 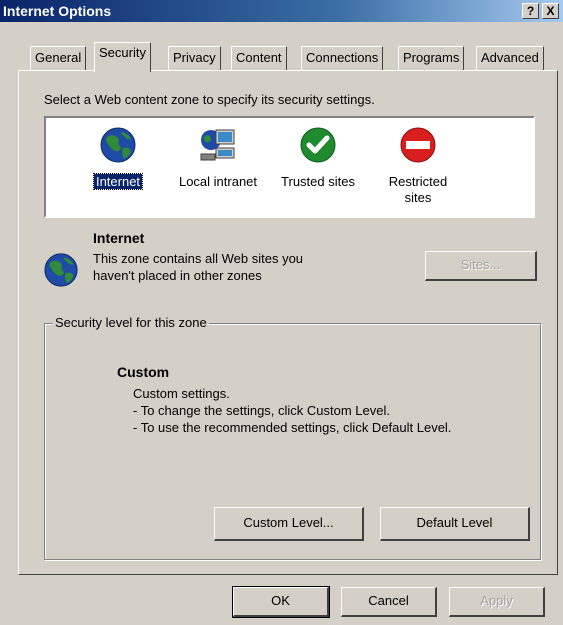 What do you see at coordinates (497, 602) in the screenshot?
I see `apply-button: Apply` at bounding box center [497, 602].